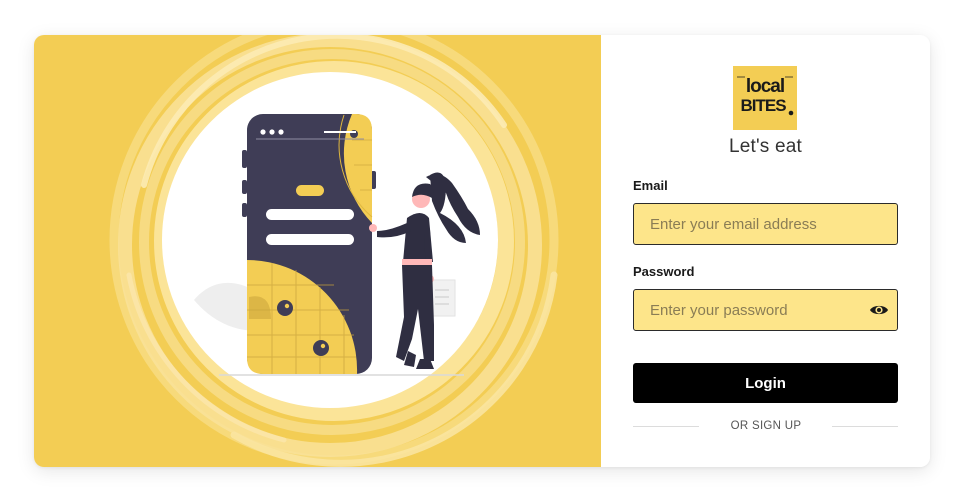  What do you see at coordinates (650, 185) in the screenshot?
I see `email-label: Email` at bounding box center [650, 185].